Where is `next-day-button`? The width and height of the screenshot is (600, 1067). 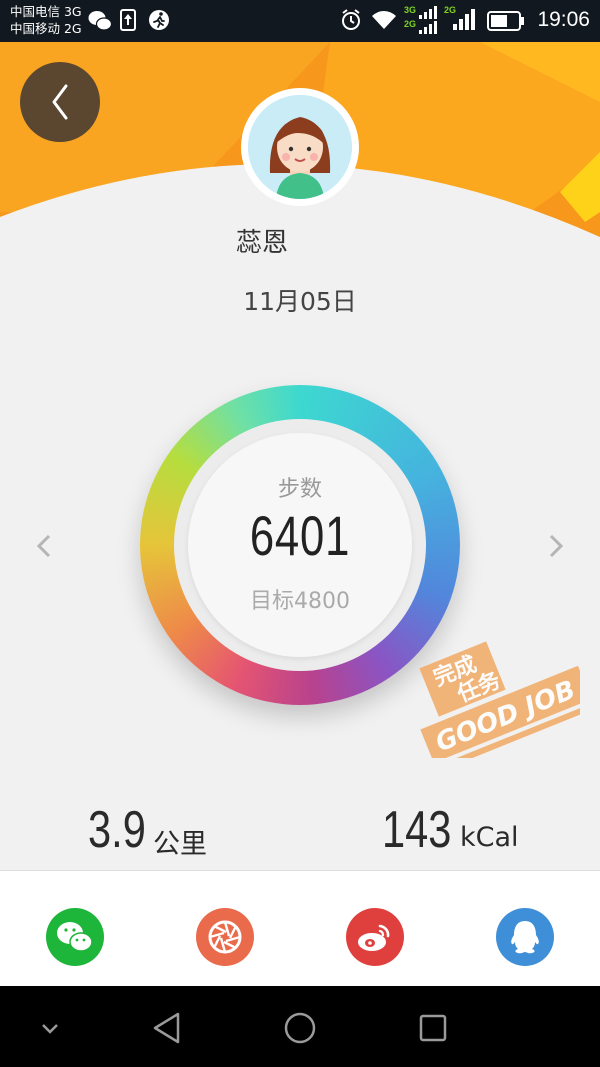
next-day-button is located at coordinates (556, 546).